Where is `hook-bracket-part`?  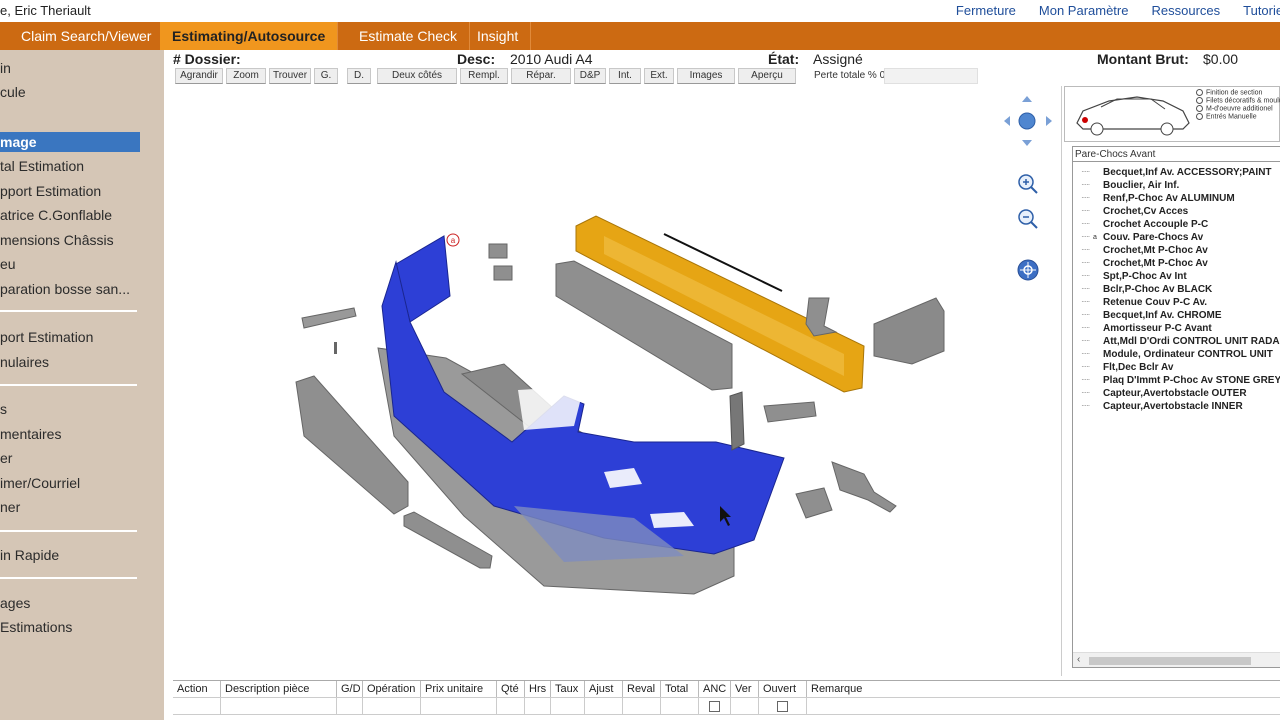
hook-bracket-part is located at coordinates (821, 317).